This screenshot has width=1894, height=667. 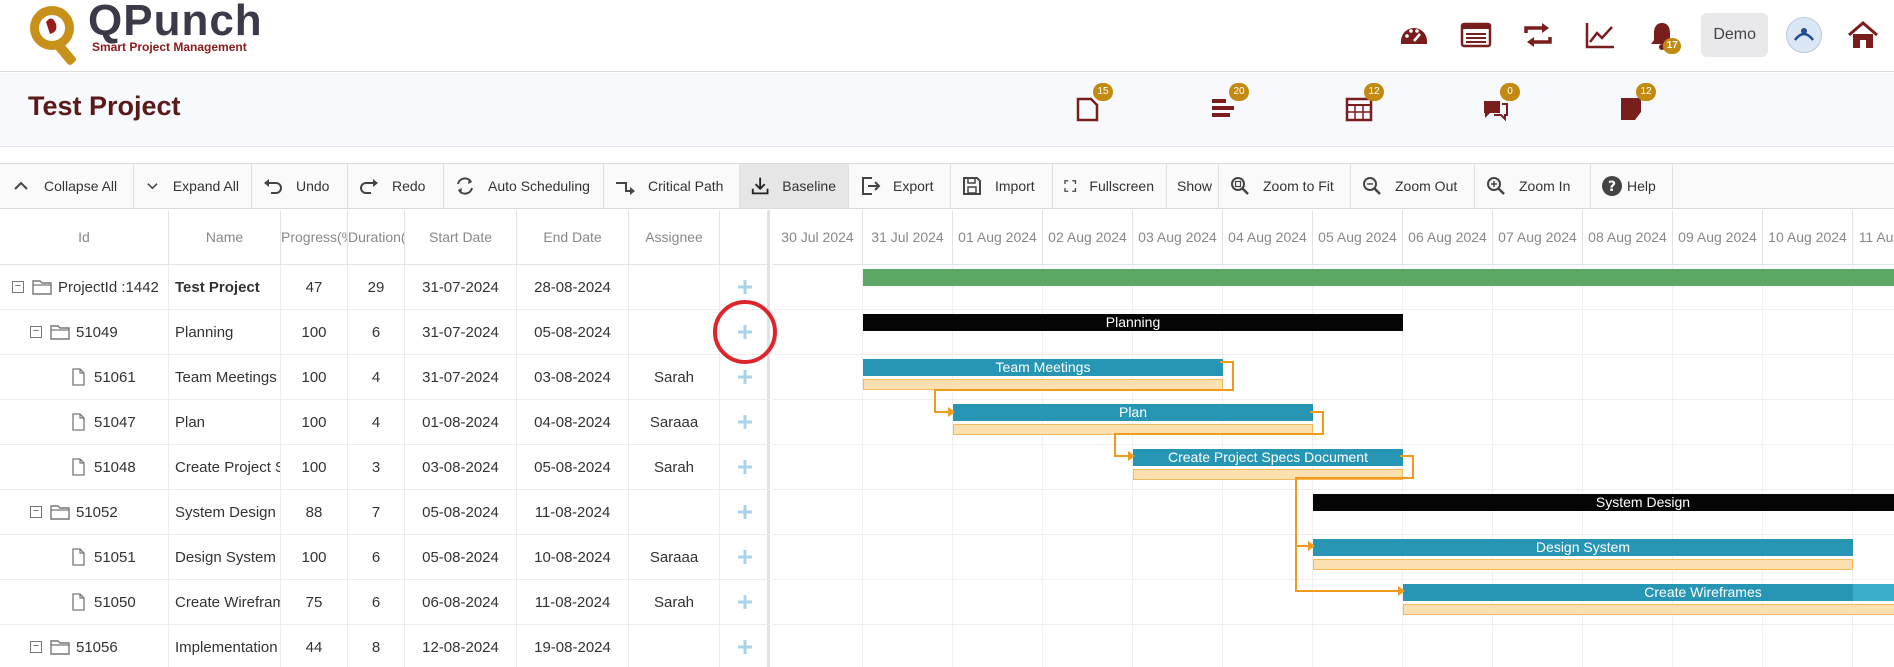 I want to click on fullscreen-button: Fullscreen, so click(x=1110, y=186).